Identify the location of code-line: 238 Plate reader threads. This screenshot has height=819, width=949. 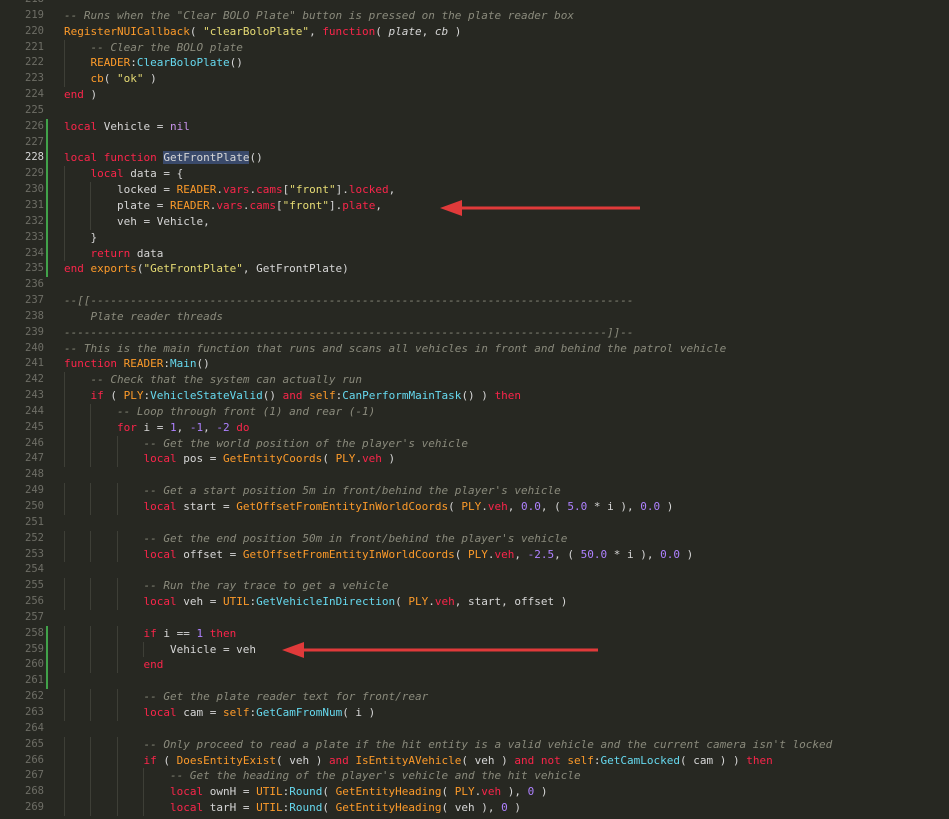
(474, 317).